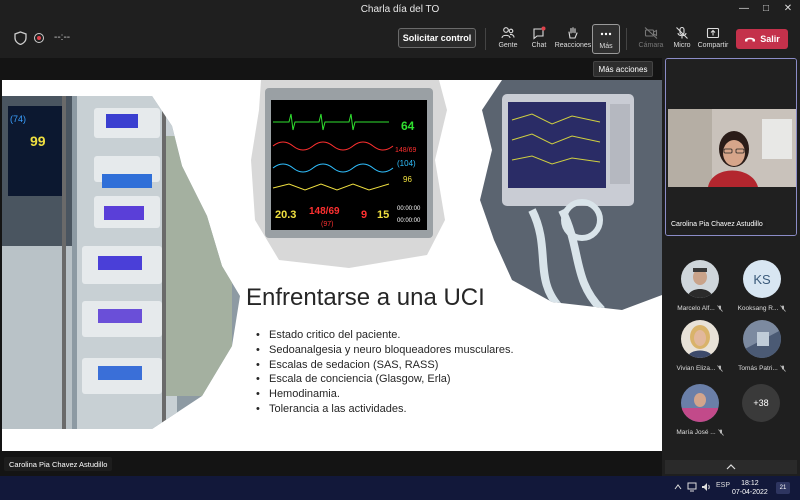  Describe the element at coordinates (324, 211) in the screenshot. I see `monitor-bottom-2: 148/69` at that location.